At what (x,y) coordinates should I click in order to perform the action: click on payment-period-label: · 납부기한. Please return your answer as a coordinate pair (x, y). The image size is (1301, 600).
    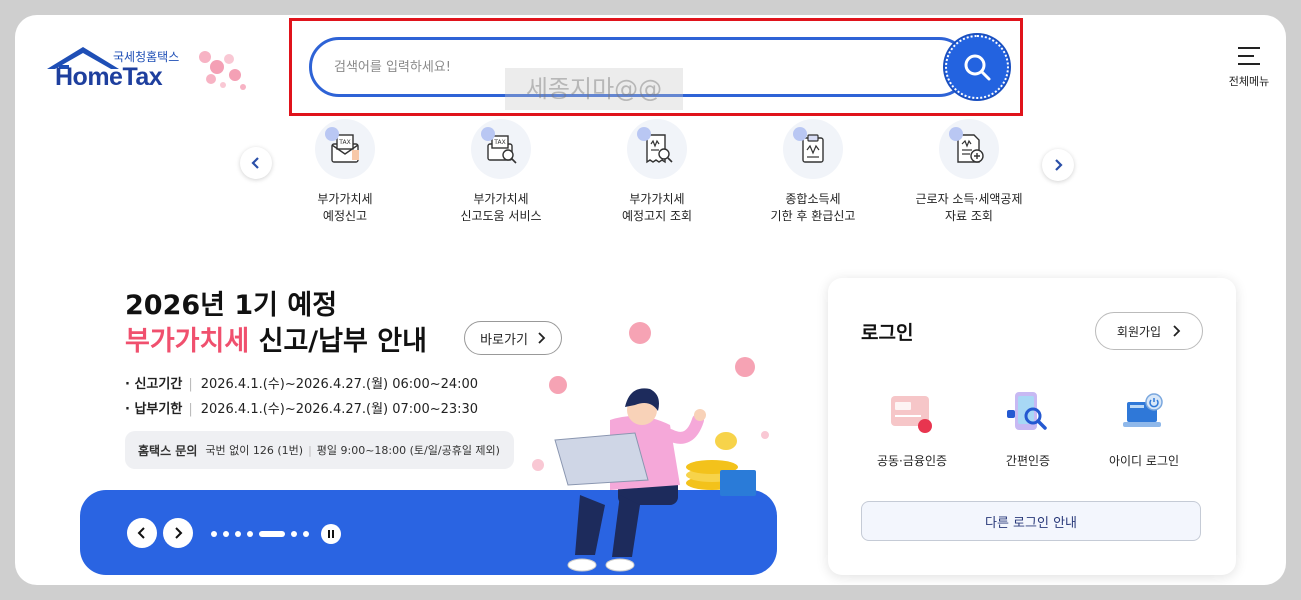
    Looking at the image, I should click on (154, 409).